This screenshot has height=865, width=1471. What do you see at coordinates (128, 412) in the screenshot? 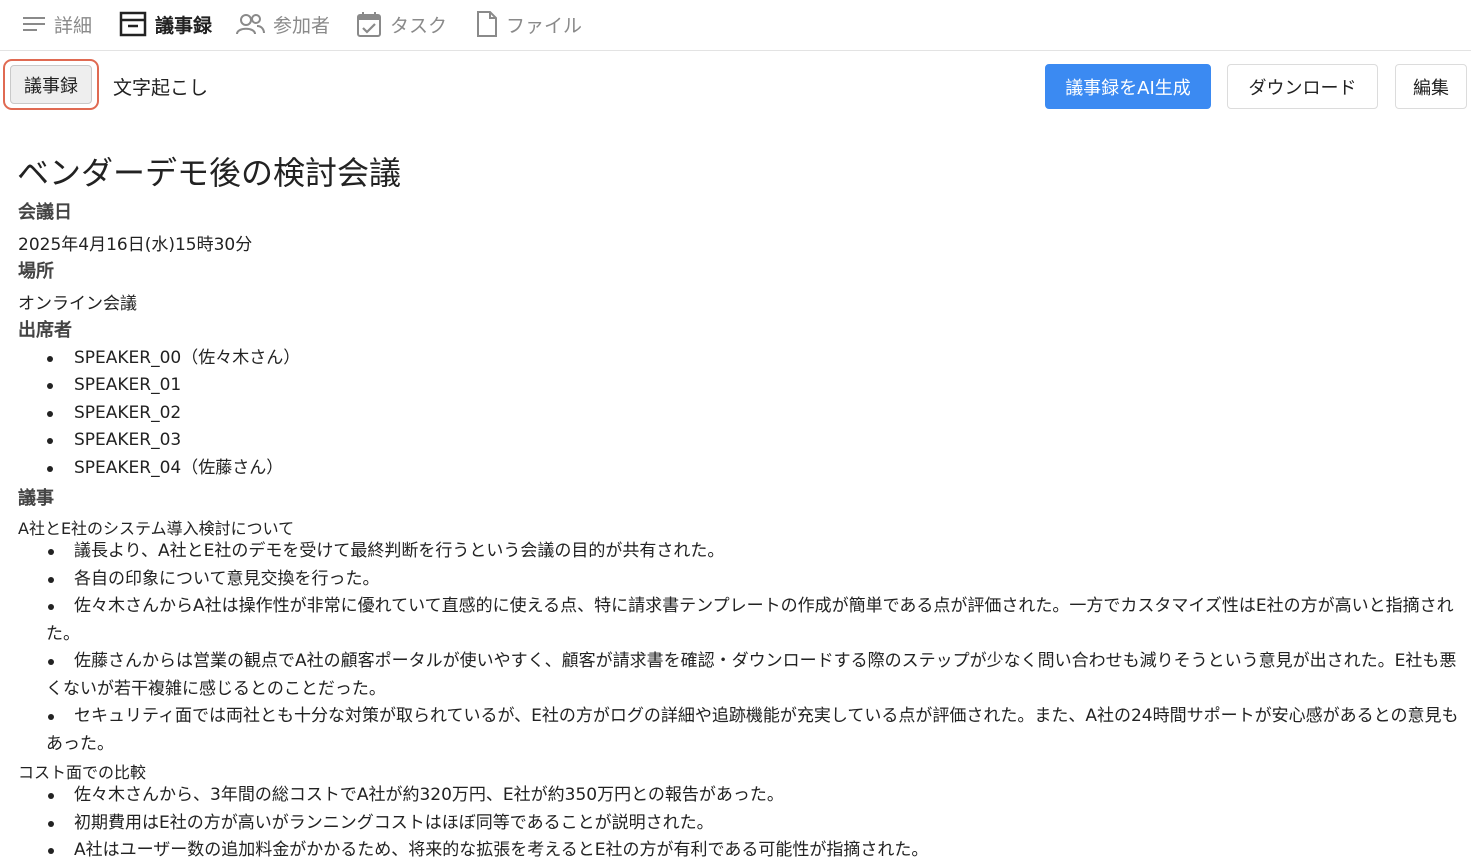
I see `attendee-name: SPEAKER_02` at bounding box center [128, 412].